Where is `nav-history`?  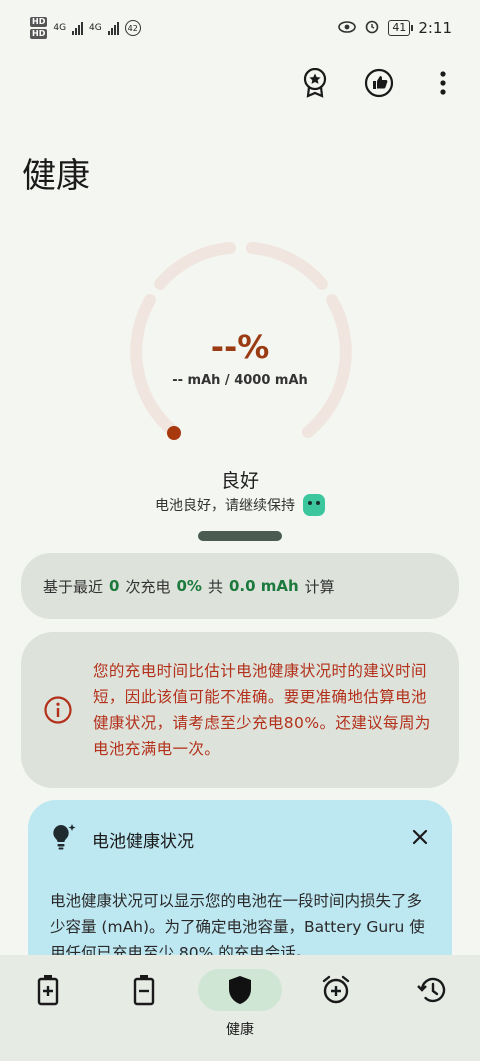 nav-history is located at coordinates (432, 990).